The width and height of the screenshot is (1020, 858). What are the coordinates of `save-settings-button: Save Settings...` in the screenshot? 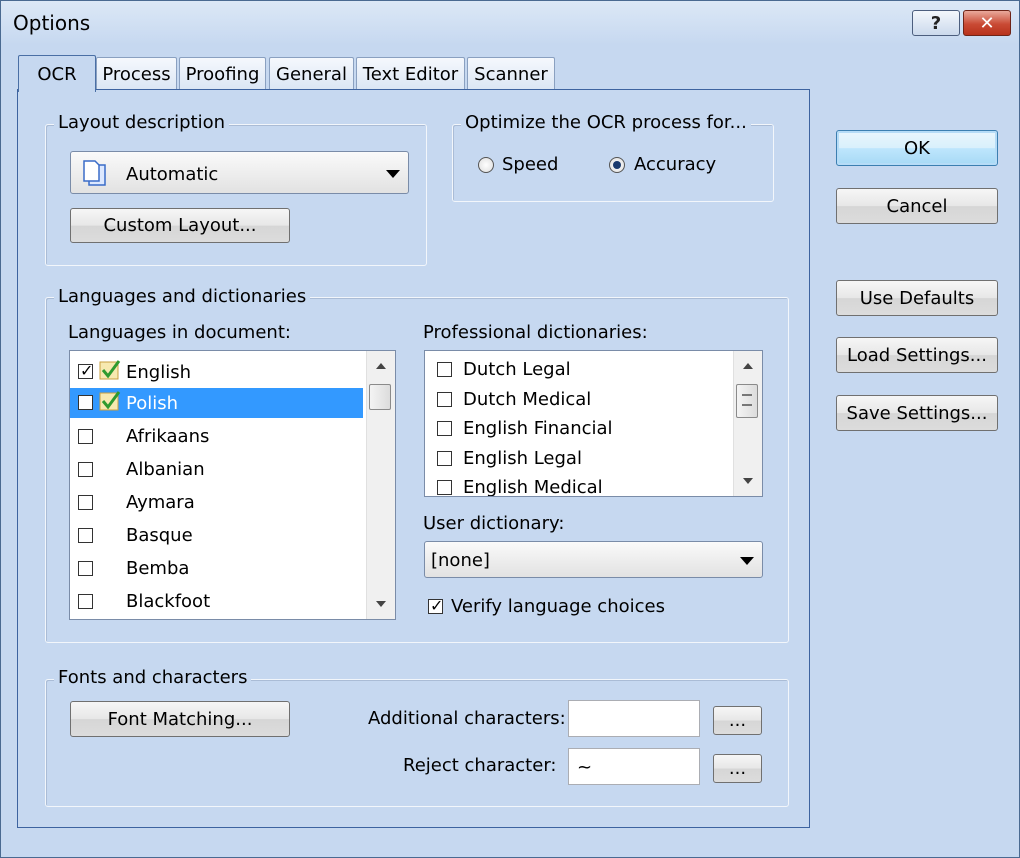 It's located at (917, 413).